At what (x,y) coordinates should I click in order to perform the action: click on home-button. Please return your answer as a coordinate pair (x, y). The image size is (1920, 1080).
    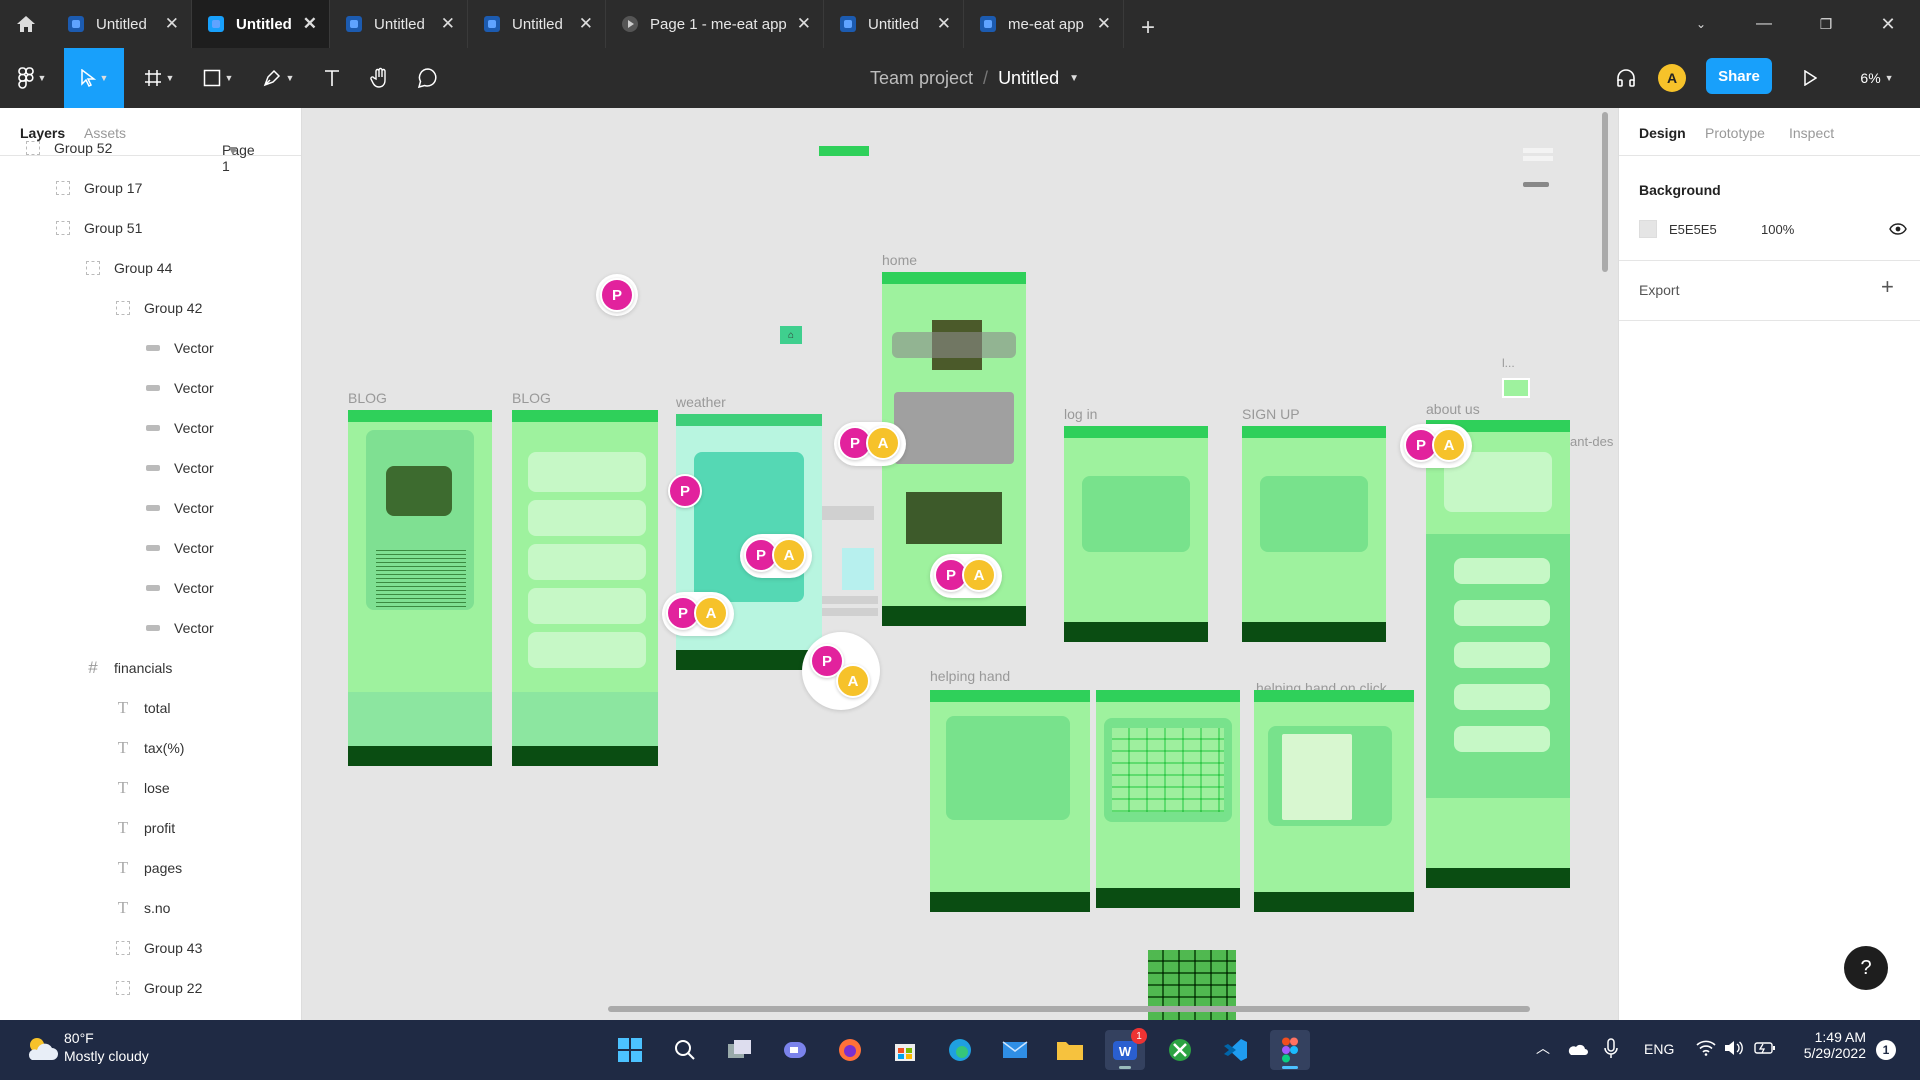
    Looking at the image, I should click on (26, 24).